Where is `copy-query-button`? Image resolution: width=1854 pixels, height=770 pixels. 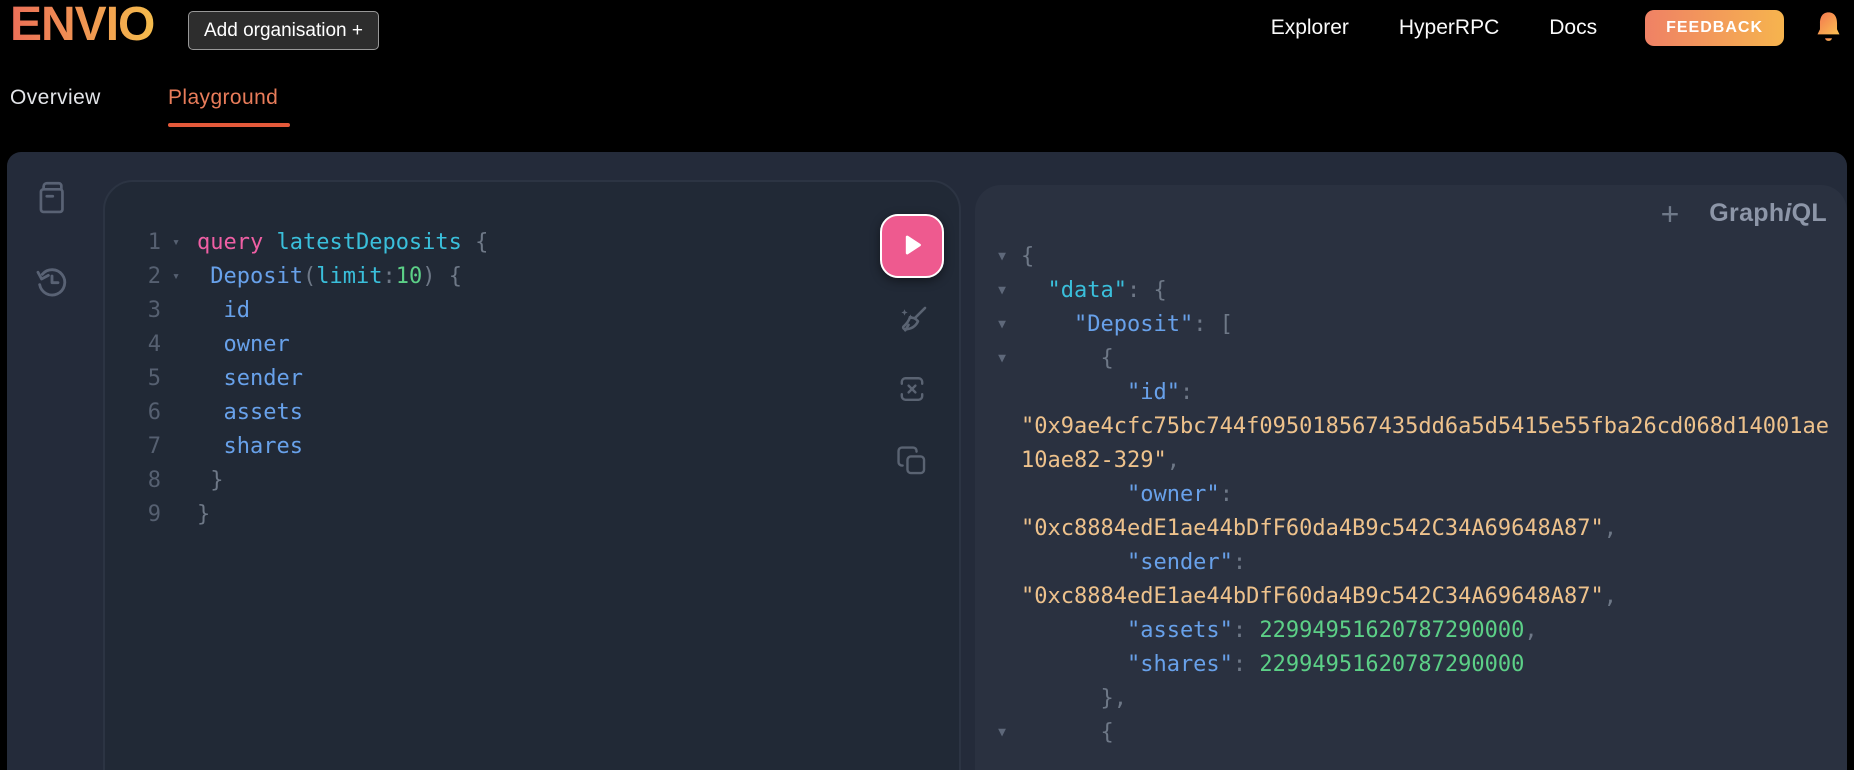 copy-query-button is located at coordinates (912, 461).